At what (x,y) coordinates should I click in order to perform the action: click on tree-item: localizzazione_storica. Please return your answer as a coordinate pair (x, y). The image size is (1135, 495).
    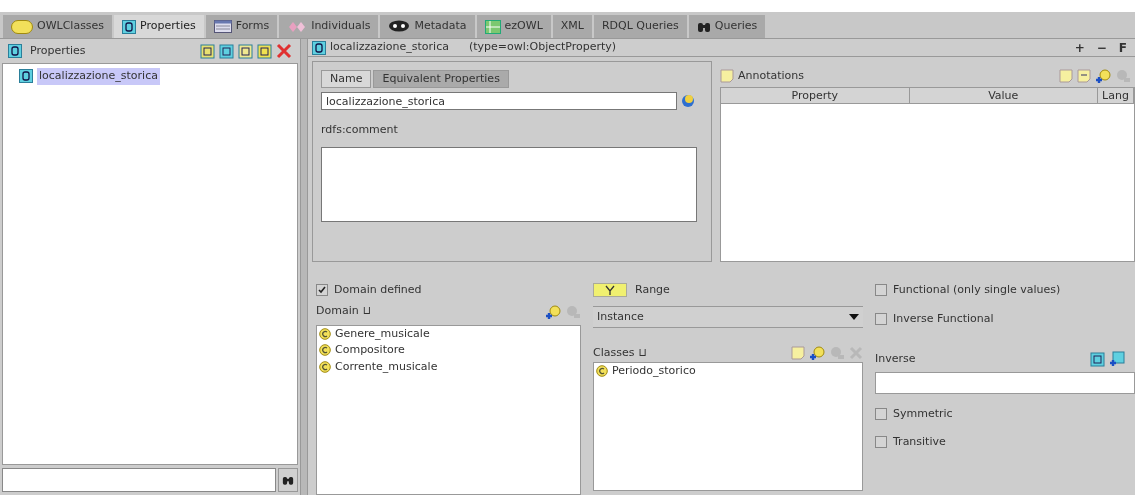
    Looking at the image, I should click on (98, 76).